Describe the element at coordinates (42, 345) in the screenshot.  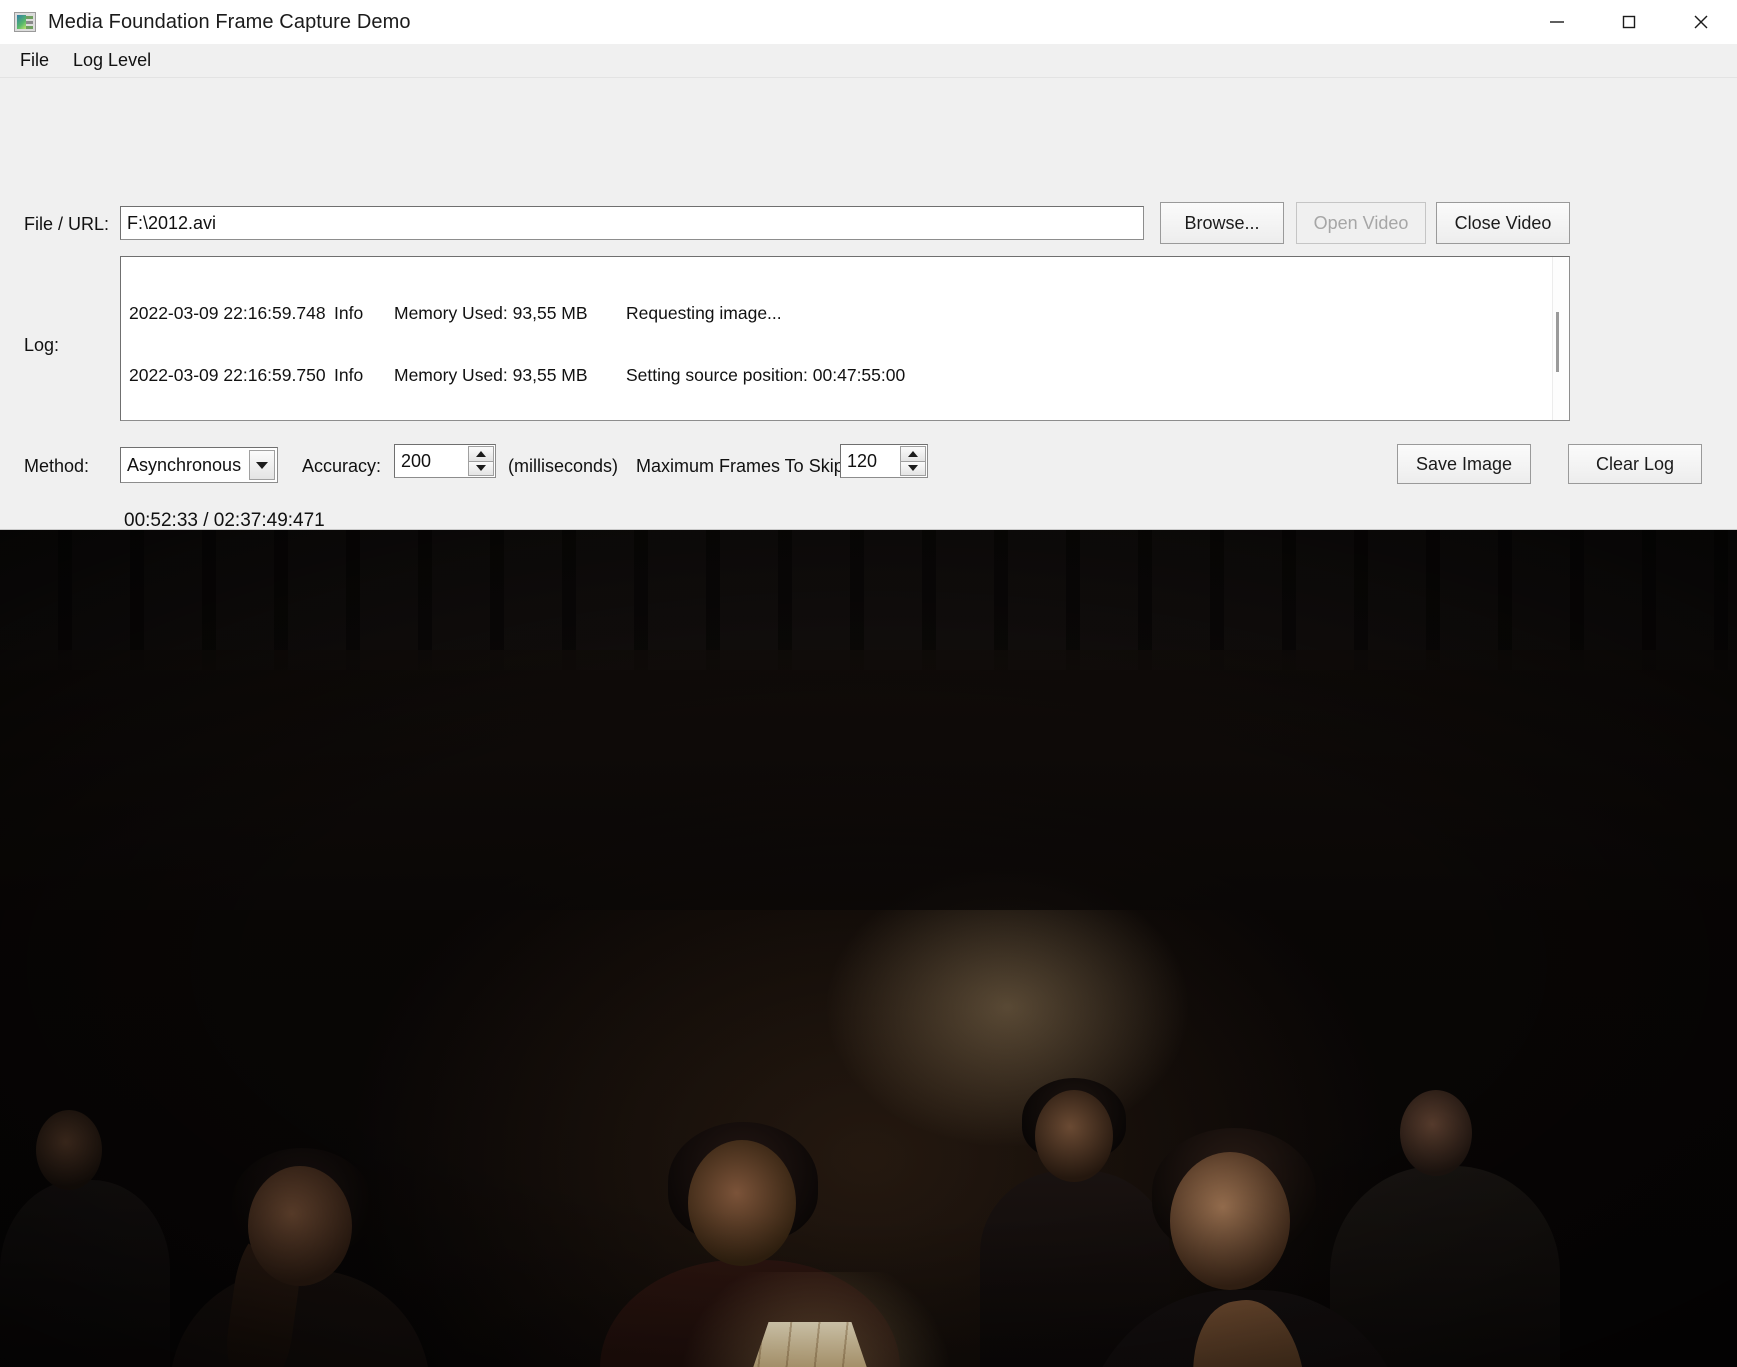
I see `log-label: Log:` at that location.